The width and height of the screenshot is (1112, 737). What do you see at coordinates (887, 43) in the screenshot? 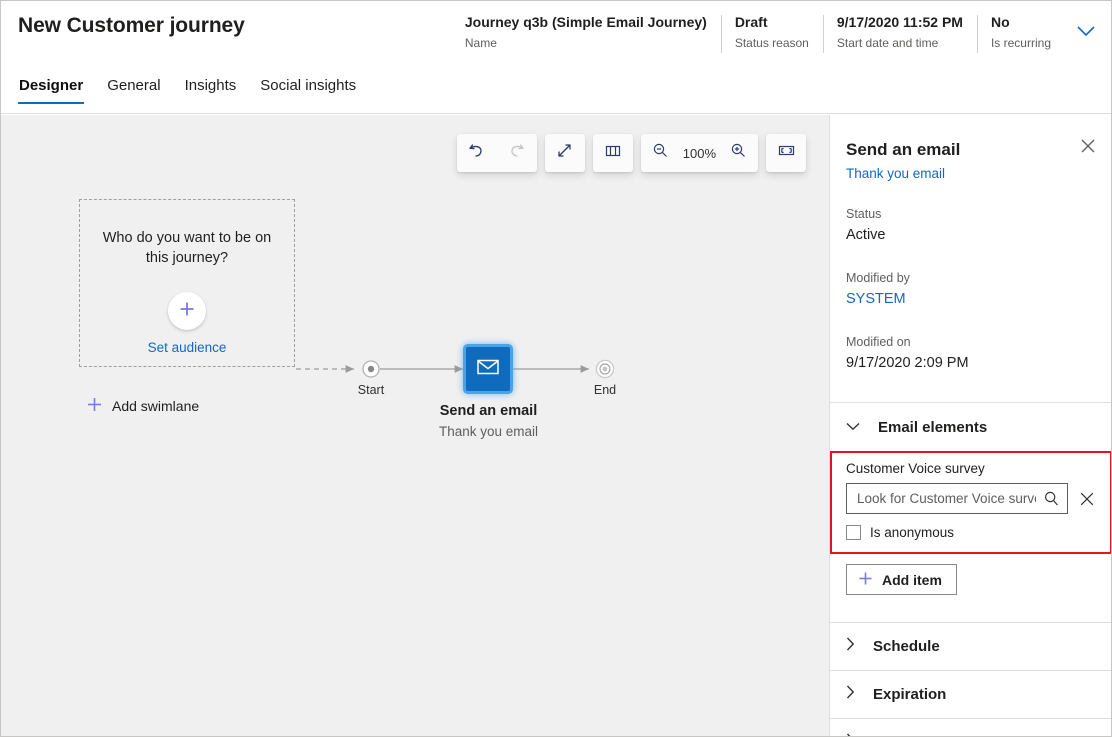
I see `header-field-start-date-label: Start date and time` at bounding box center [887, 43].